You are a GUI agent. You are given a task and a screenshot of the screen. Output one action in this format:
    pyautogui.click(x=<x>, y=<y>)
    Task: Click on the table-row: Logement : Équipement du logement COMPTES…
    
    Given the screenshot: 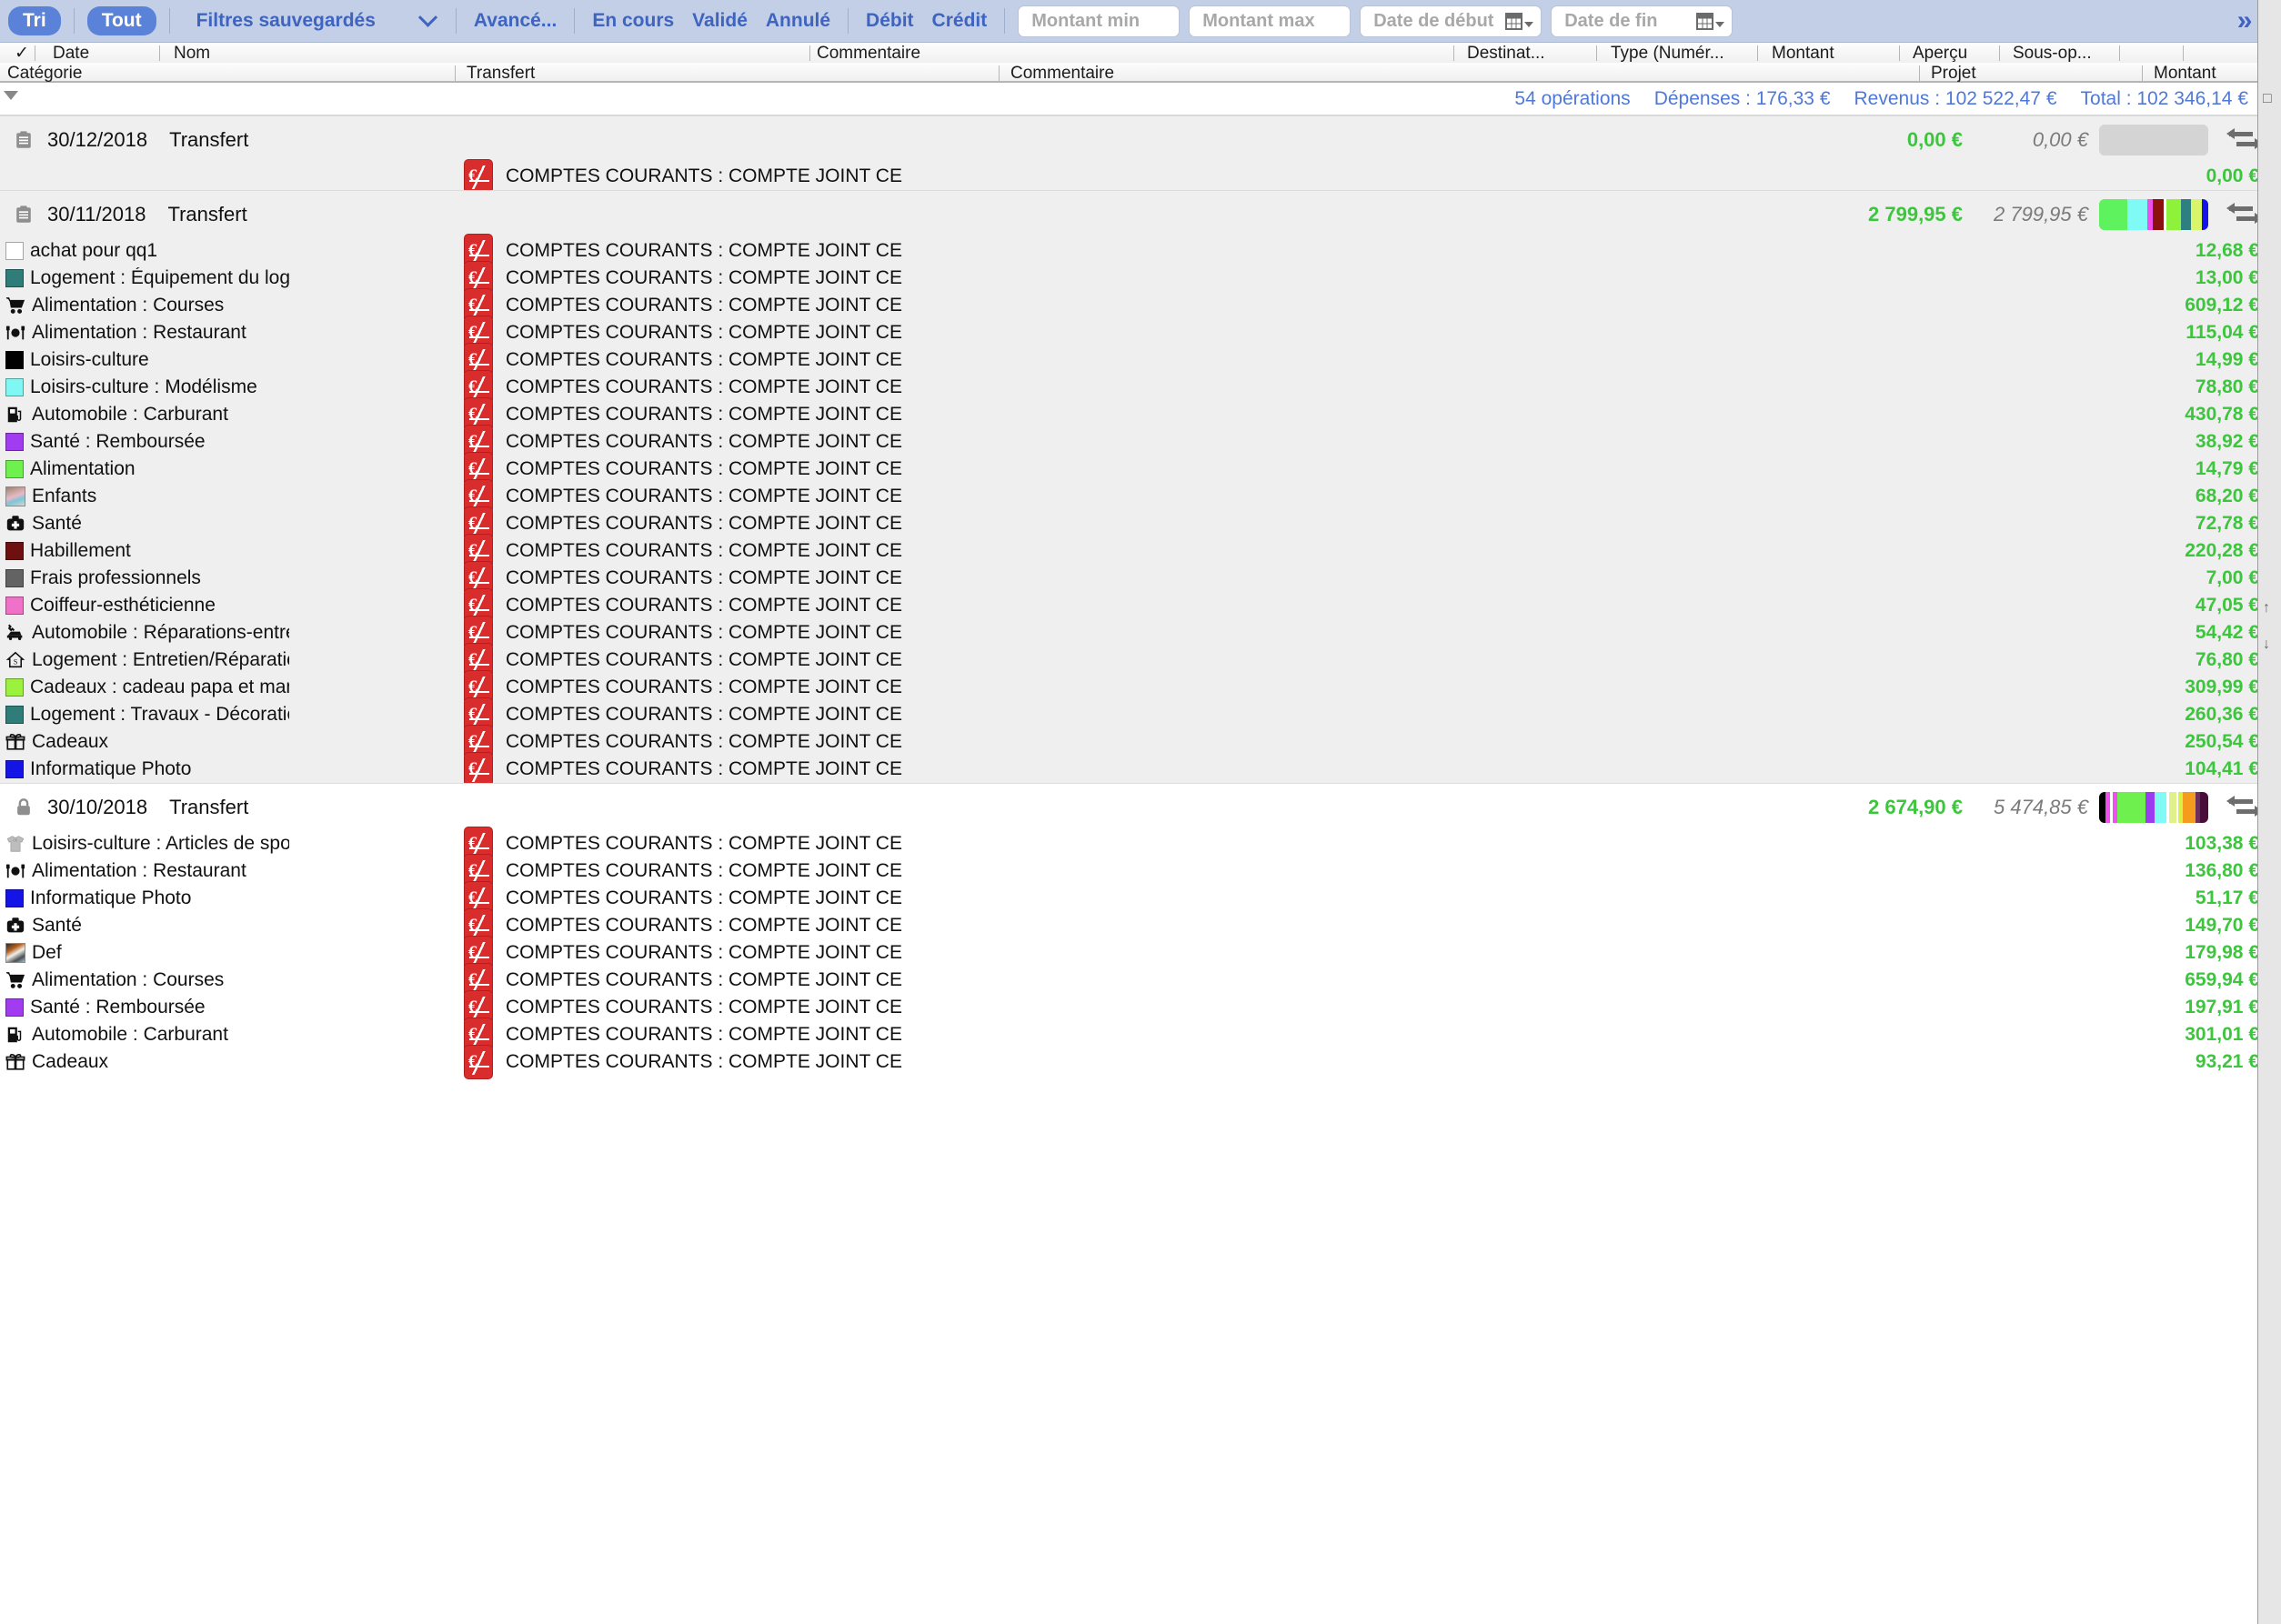 What is the action you would take?
    pyautogui.click(x=1140, y=278)
    